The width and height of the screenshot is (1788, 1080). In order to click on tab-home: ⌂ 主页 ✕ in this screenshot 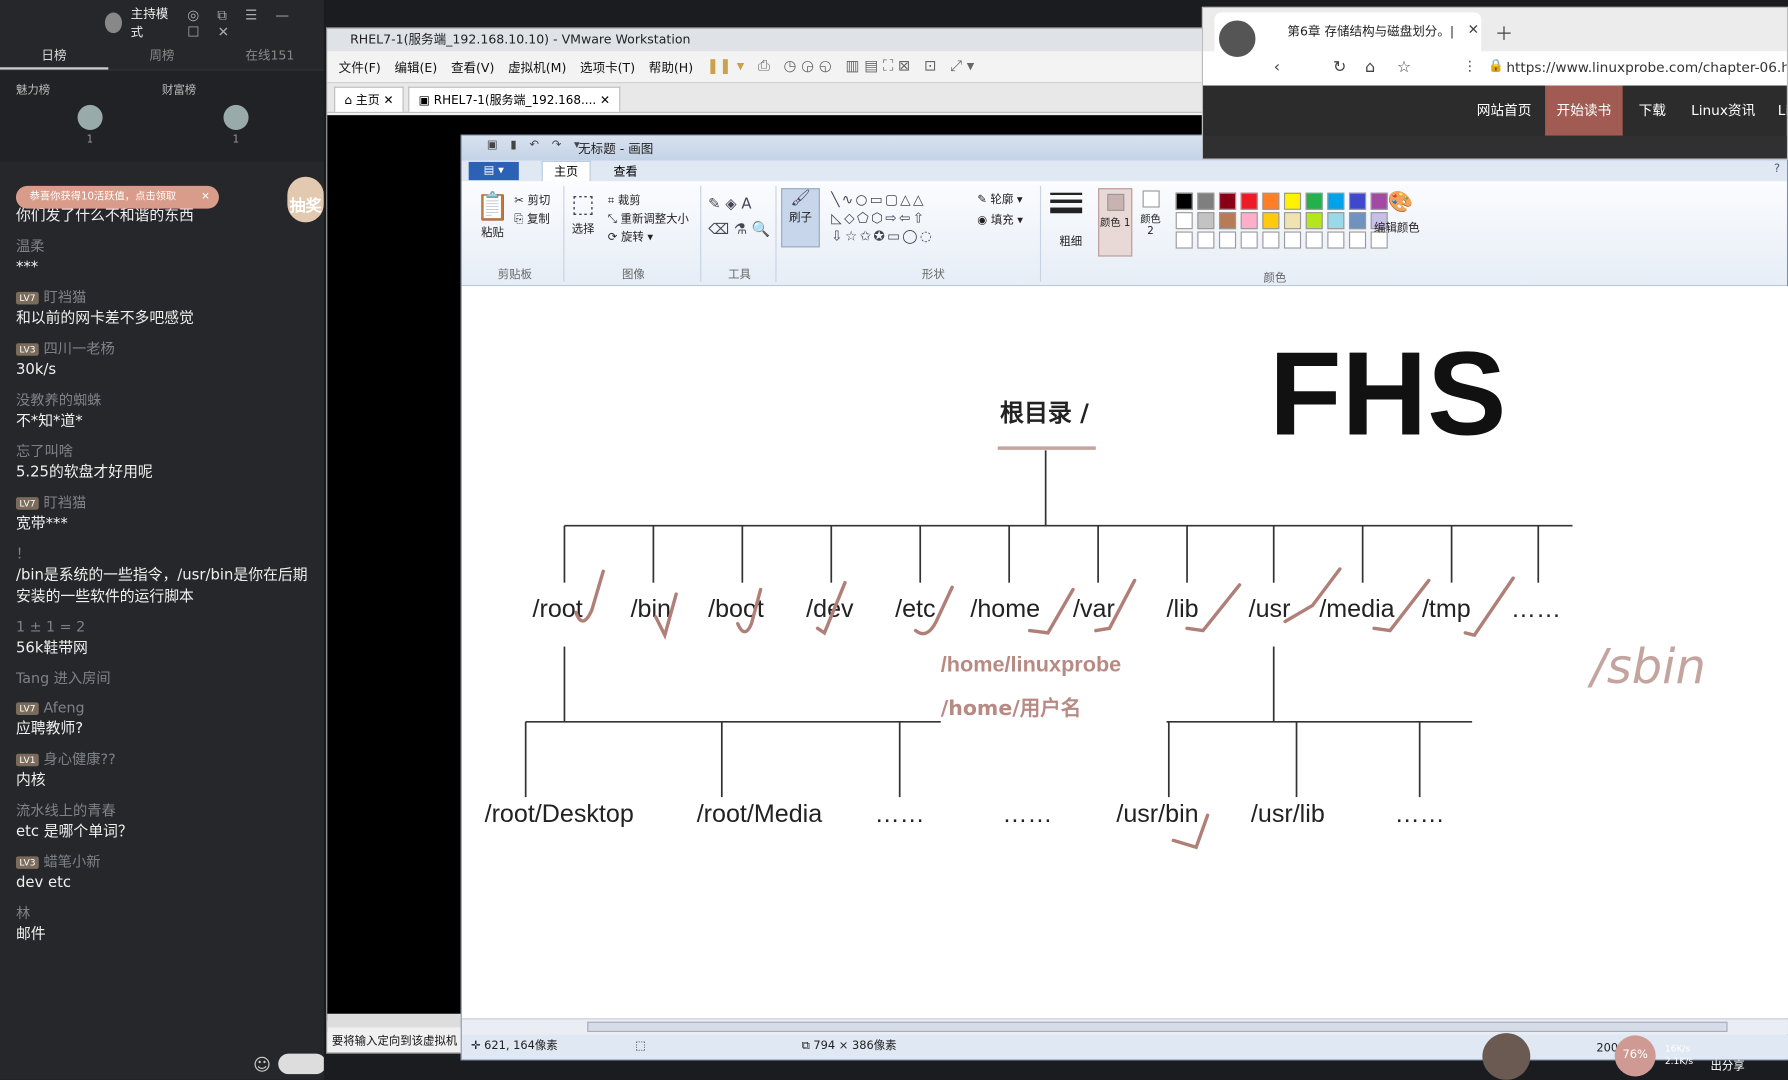, I will do `click(369, 99)`.